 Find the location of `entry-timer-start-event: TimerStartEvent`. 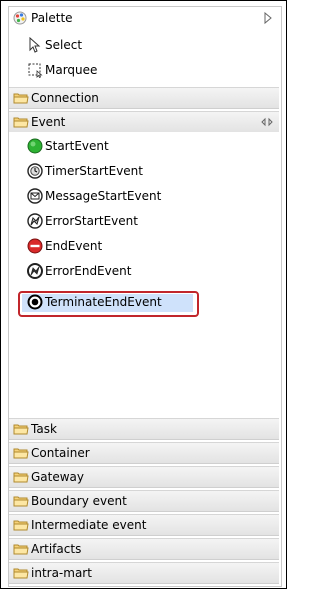

entry-timer-start-event: TimerStartEvent is located at coordinates (147, 171).